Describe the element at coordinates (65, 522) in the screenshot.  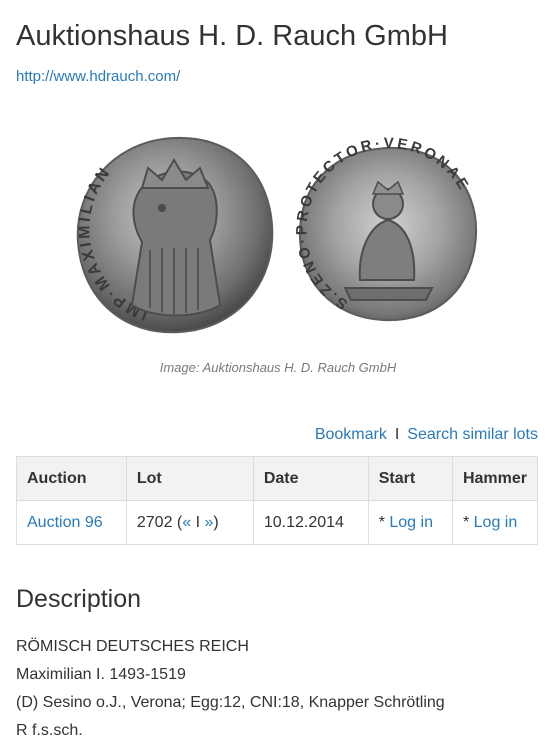
I see `auction-link: Auction 96` at that location.